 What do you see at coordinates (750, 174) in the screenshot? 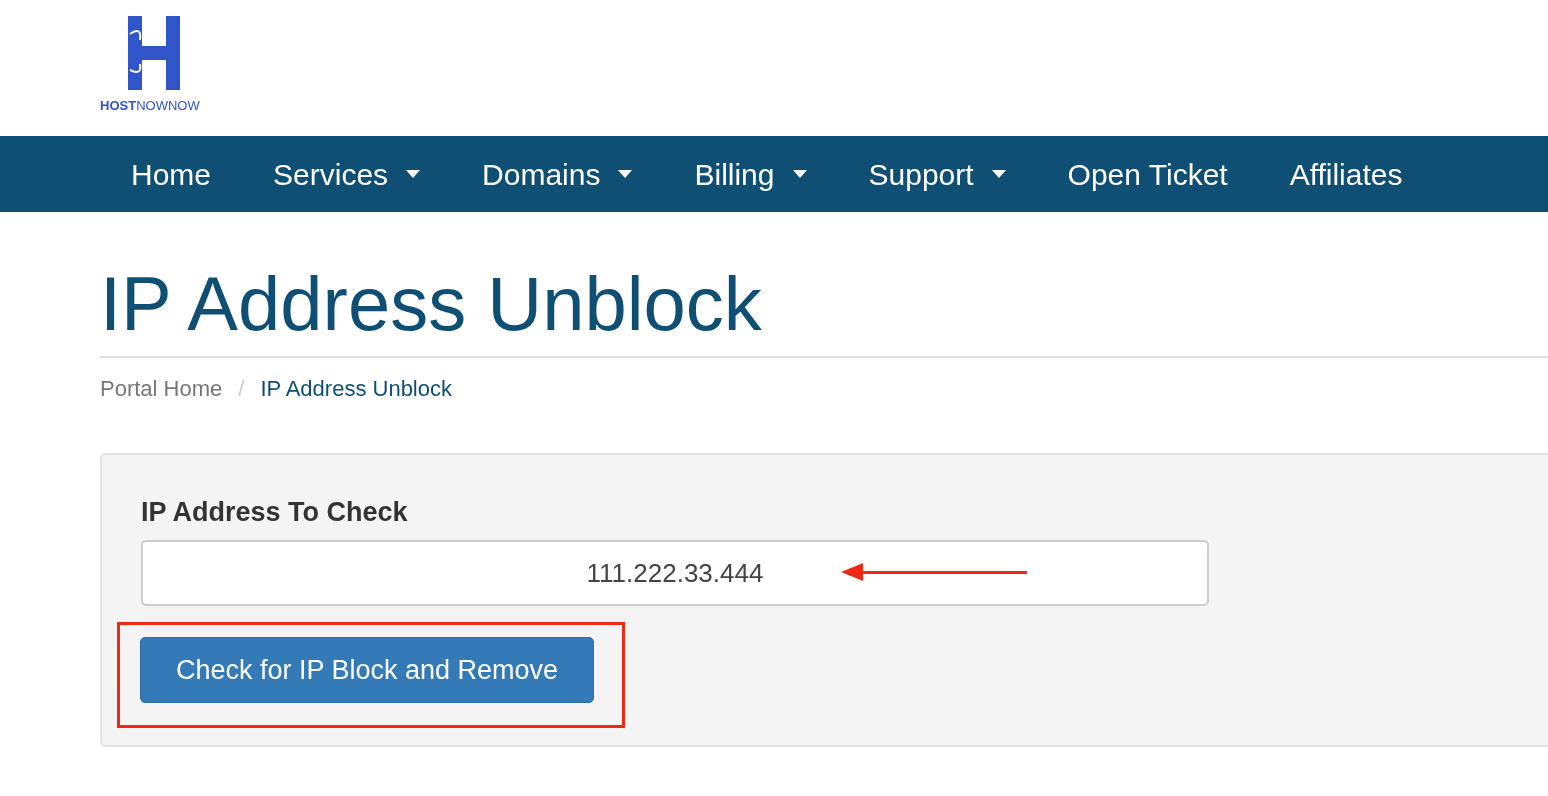
I see `nav-link: Billing` at bounding box center [750, 174].